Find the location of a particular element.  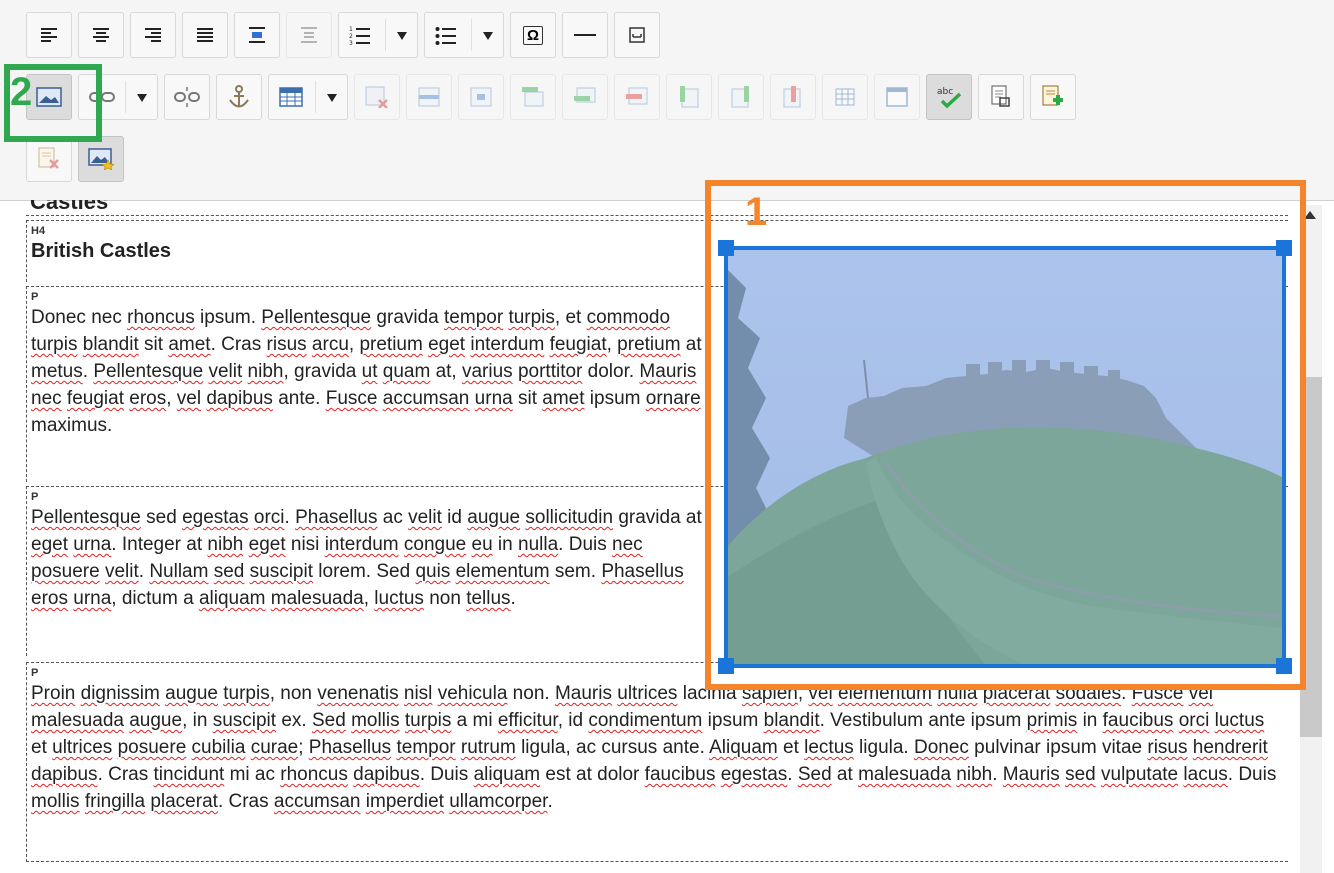

anchor-button is located at coordinates (239, 97).